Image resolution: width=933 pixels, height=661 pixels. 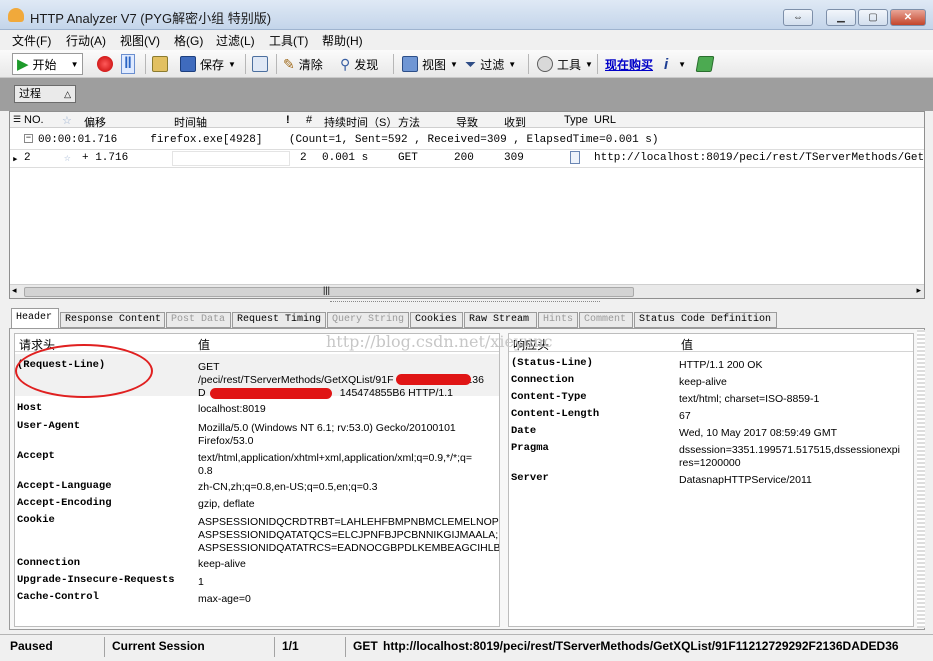 What do you see at coordinates (342, 40) in the screenshot?
I see `menu-help: 帮助(H)` at bounding box center [342, 40].